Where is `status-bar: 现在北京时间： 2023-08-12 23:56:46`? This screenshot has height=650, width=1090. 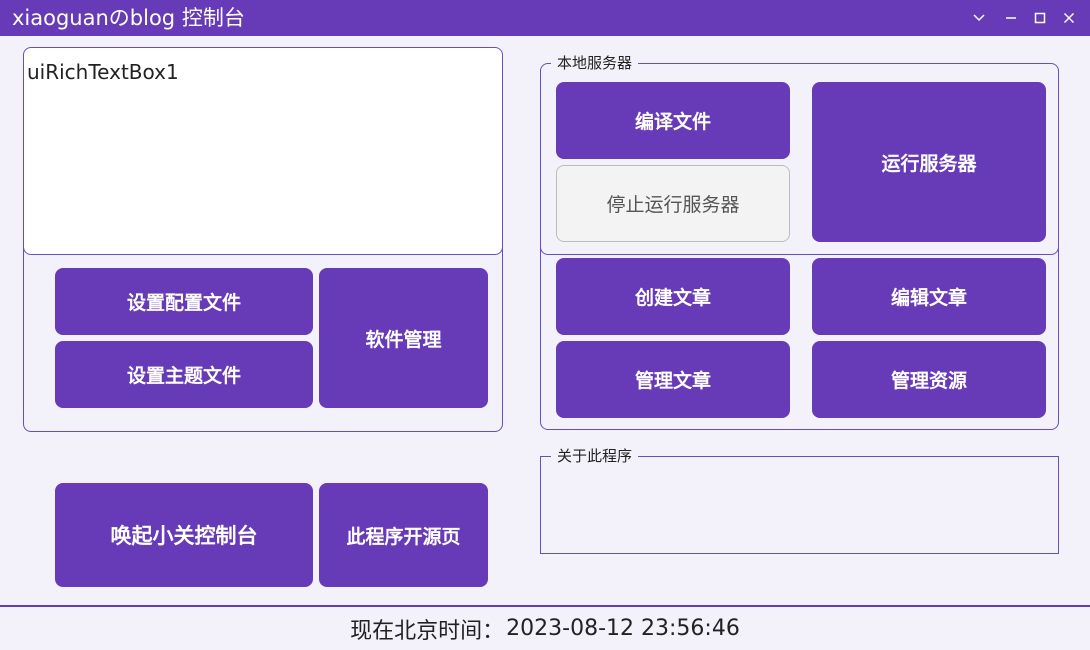
status-bar: 现在北京时间： 2023-08-12 23:56:46 is located at coordinates (545, 627).